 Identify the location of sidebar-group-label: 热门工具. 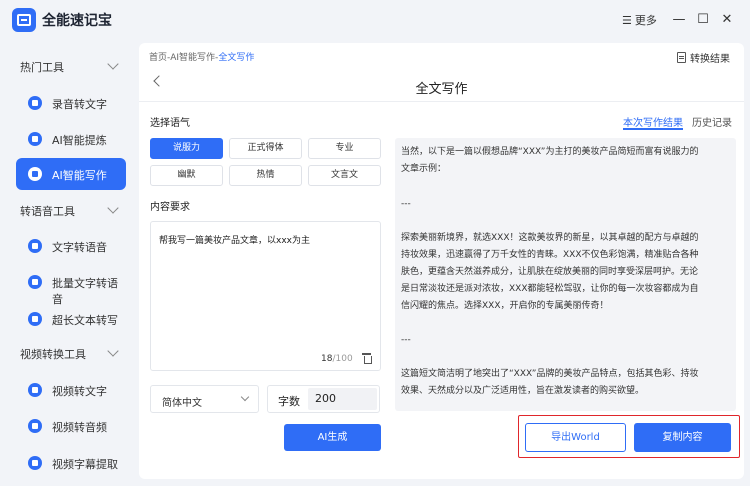
(42, 67).